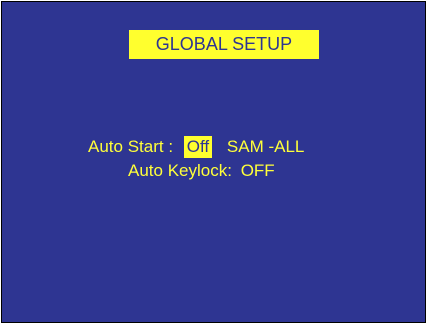 The height and width of the screenshot is (324, 427). I want to click on auto-keylock-value: OFF, so click(258, 171).